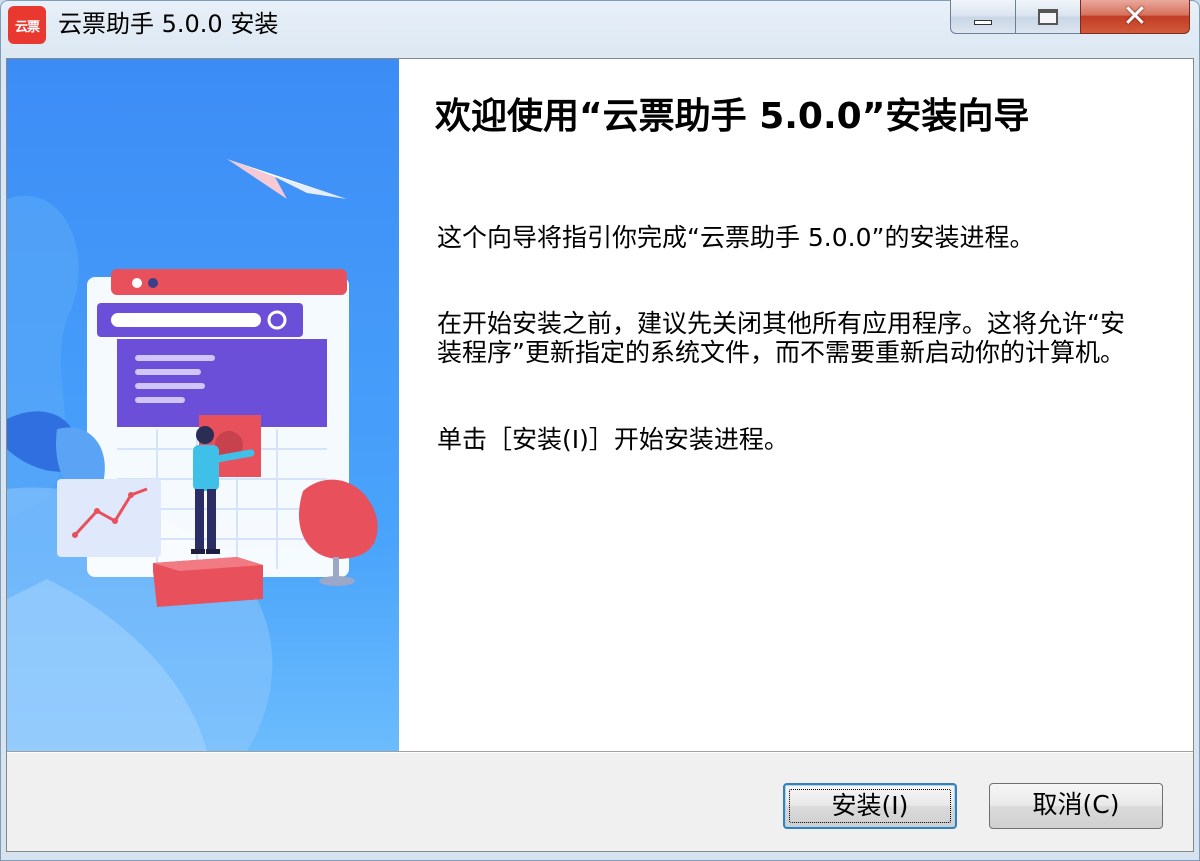 This screenshot has height=861, width=1200. I want to click on maximize-icon, so click(1048, 16).